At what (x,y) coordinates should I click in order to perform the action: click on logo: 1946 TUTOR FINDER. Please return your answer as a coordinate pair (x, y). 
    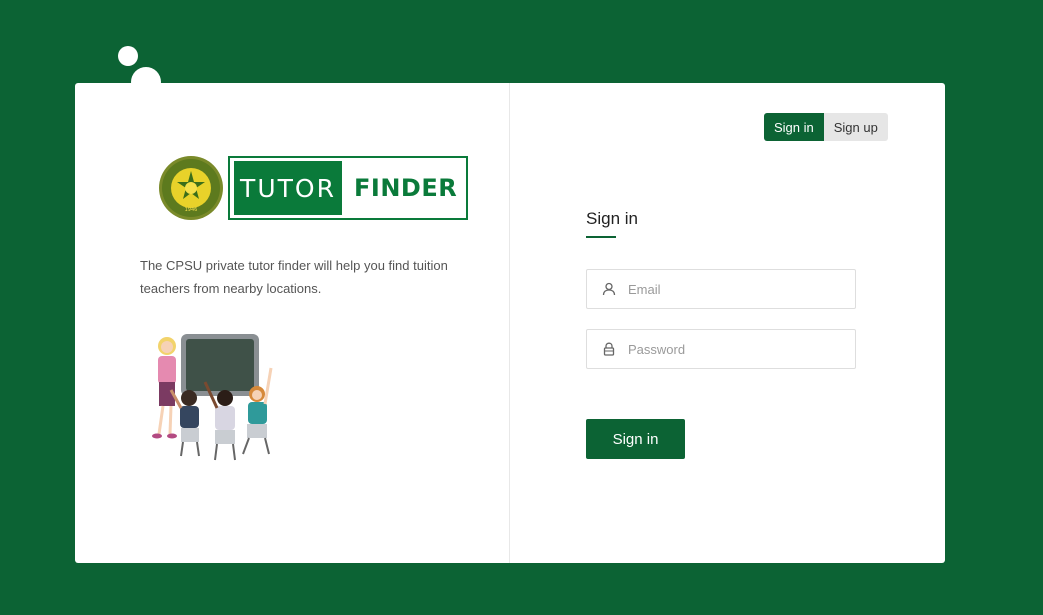
    Looking at the image, I should click on (313, 188).